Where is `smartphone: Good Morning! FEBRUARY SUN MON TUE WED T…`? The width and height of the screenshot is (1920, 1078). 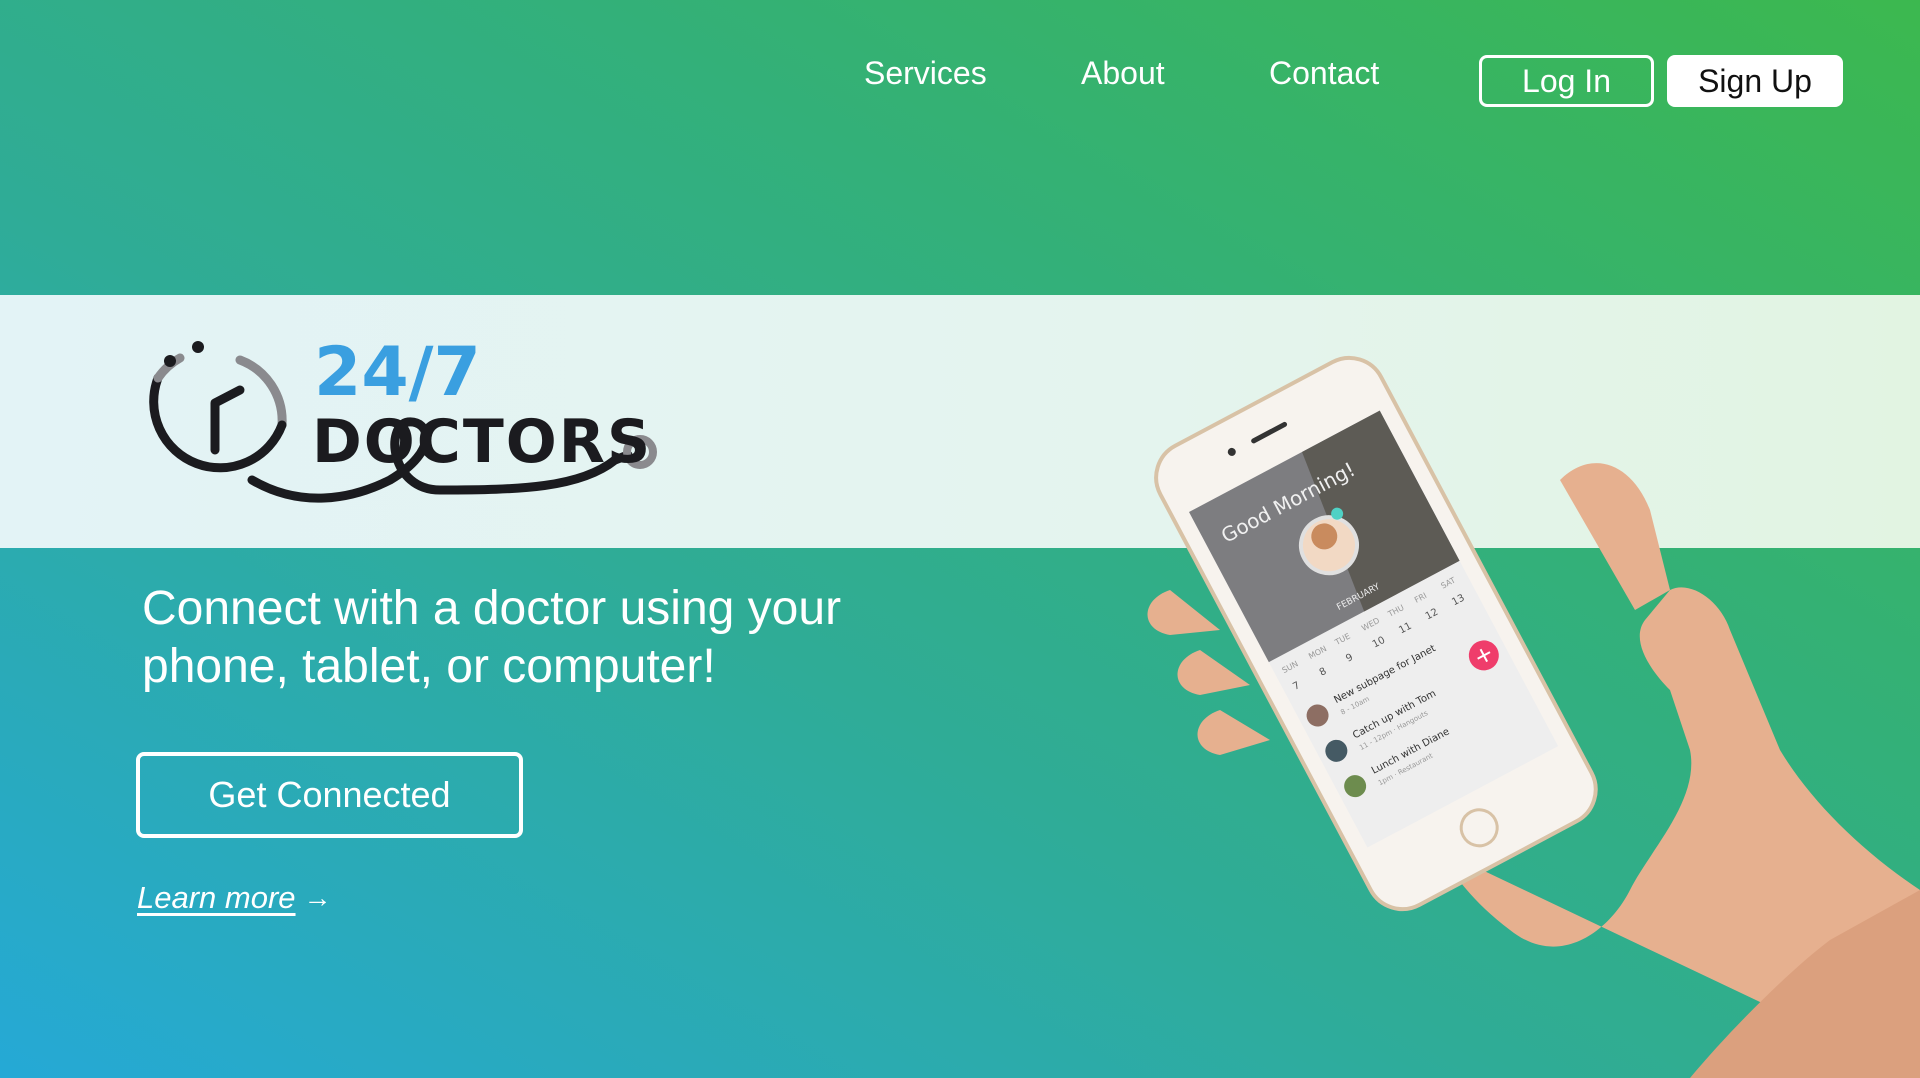 smartphone: Good Morning! FEBRUARY SUN MON TUE WED T… is located at coordinates (1376, 633).